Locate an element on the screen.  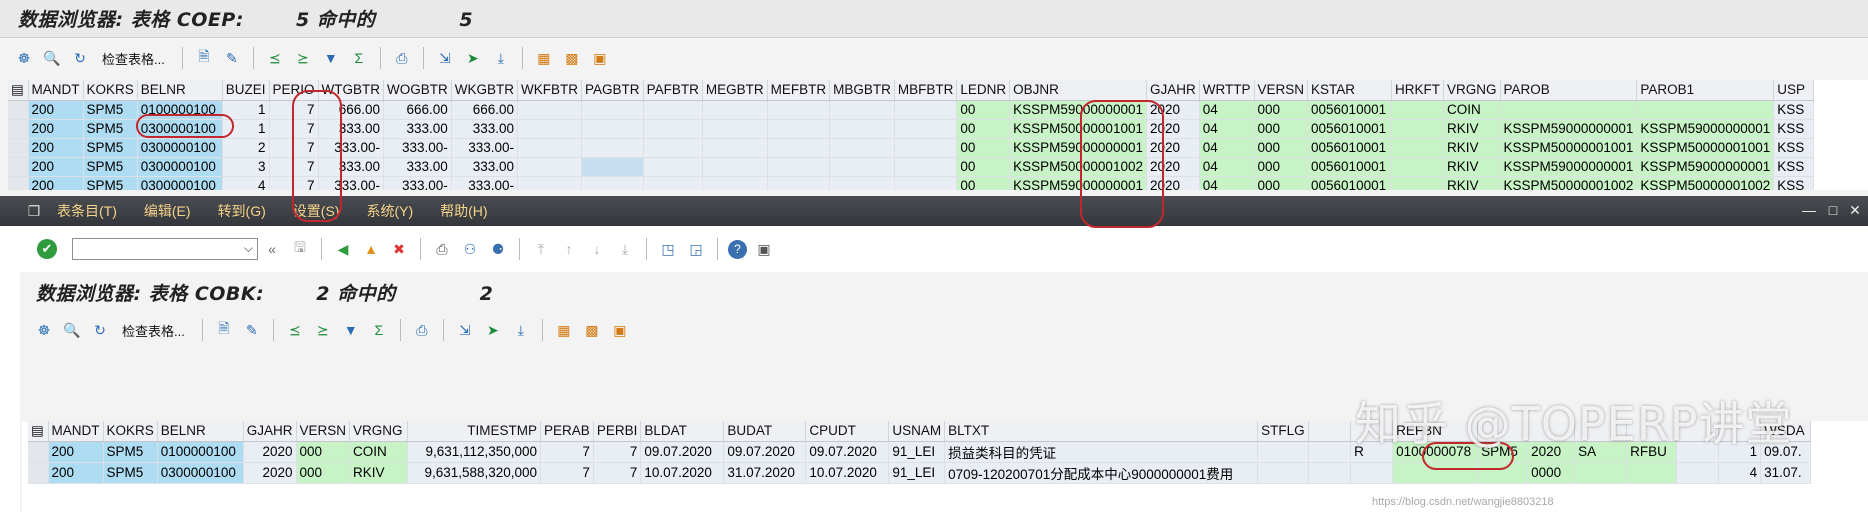
table-cell: 04 is located at coordinates (1227, 167).